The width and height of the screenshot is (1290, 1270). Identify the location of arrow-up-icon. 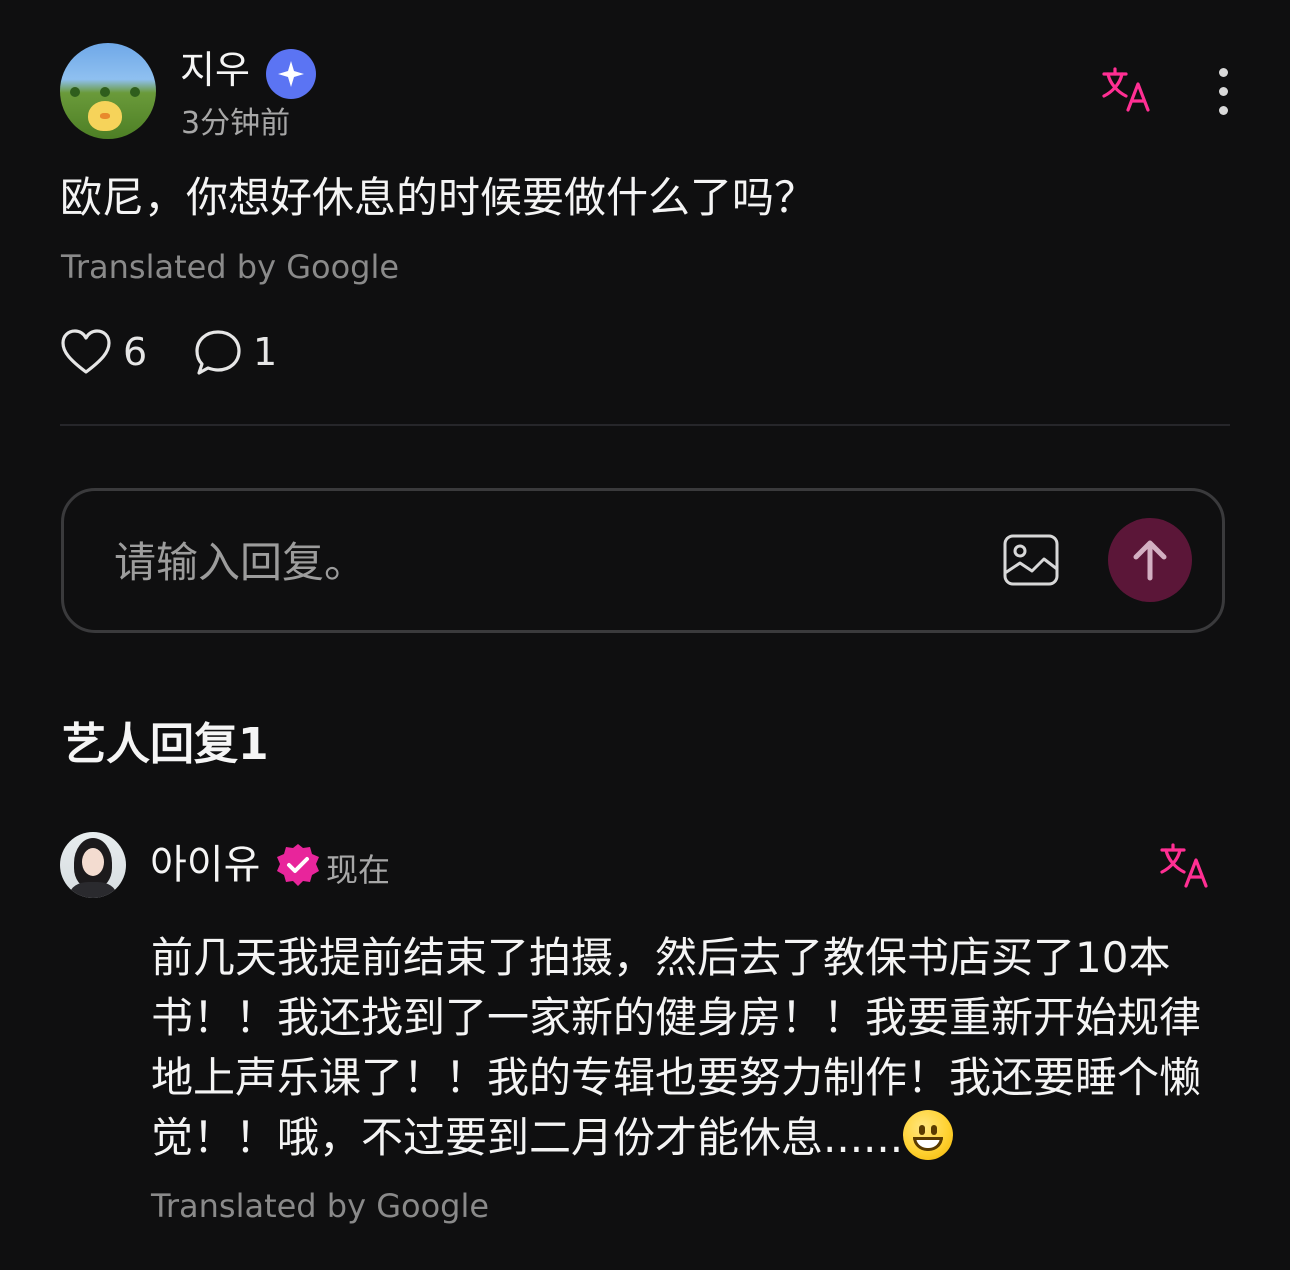
(1150, 560).